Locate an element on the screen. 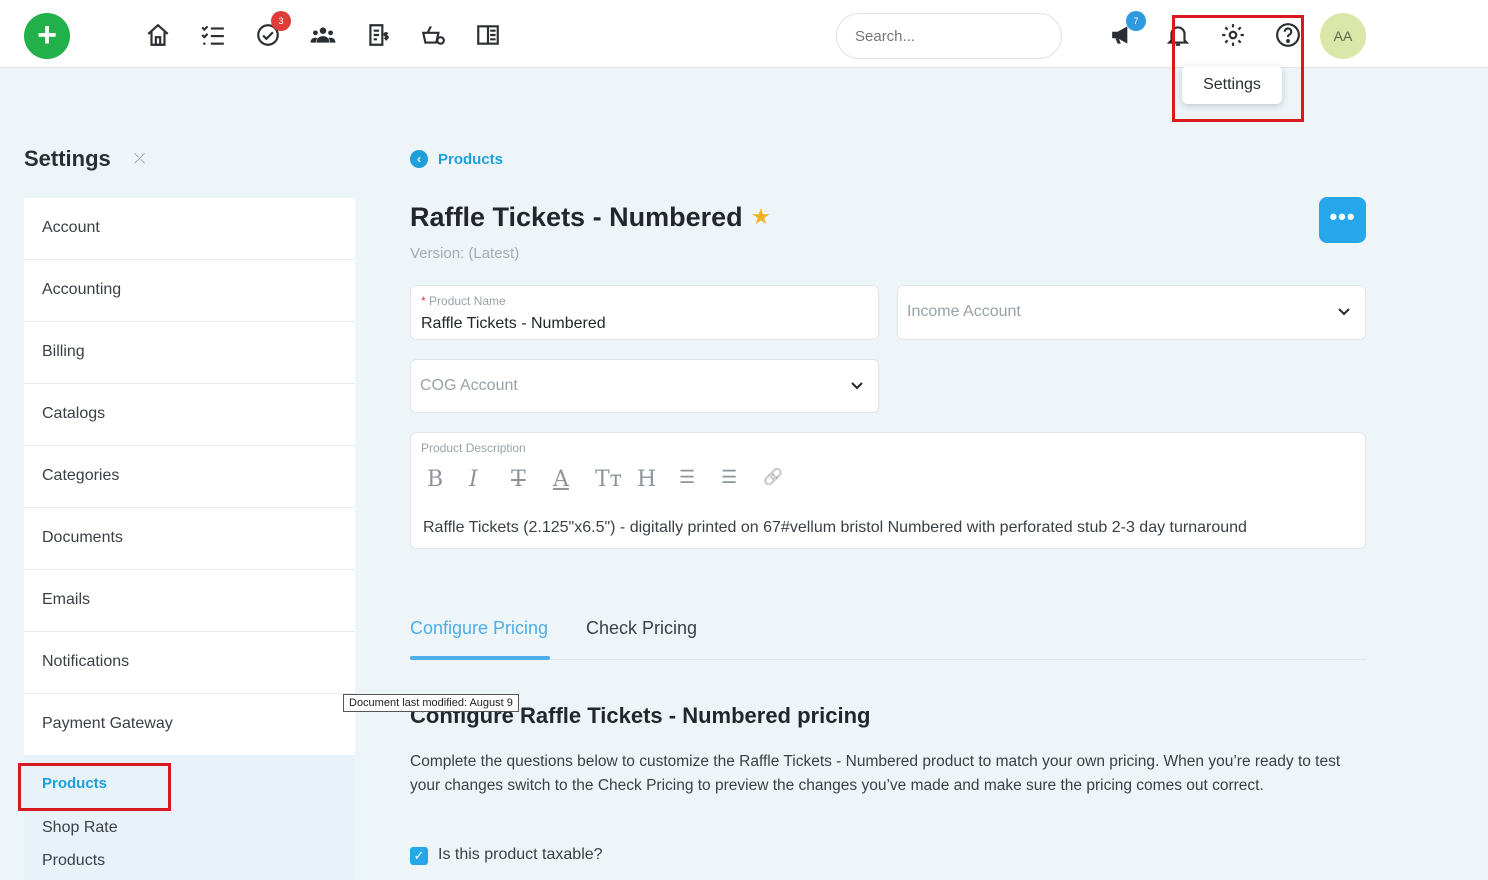 The image size is (1488, 880). marketplace-icon is located at coordinates (433, 35).